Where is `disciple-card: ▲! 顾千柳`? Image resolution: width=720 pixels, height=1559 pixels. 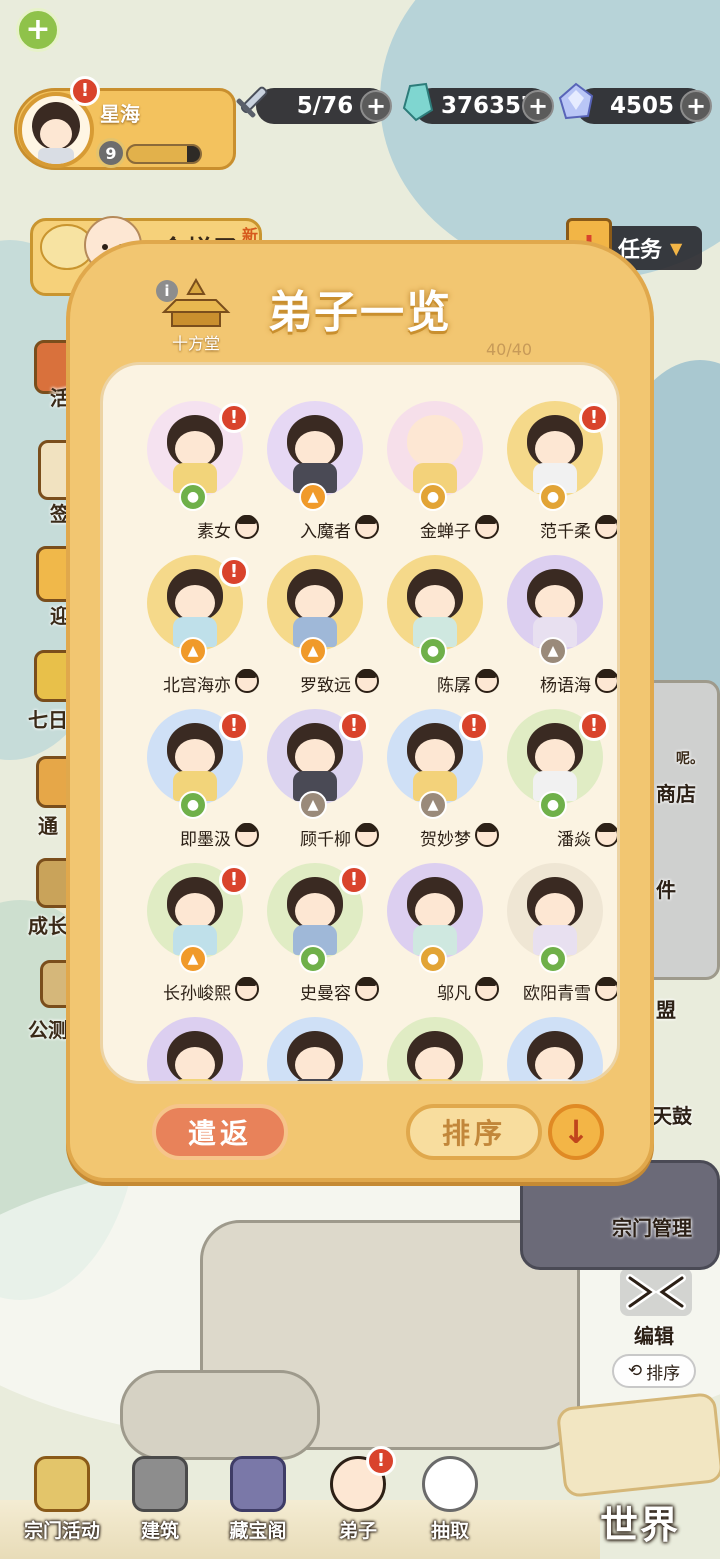 disciple-card: ▲! 顾千柳 is located at coordinates (315, 784).